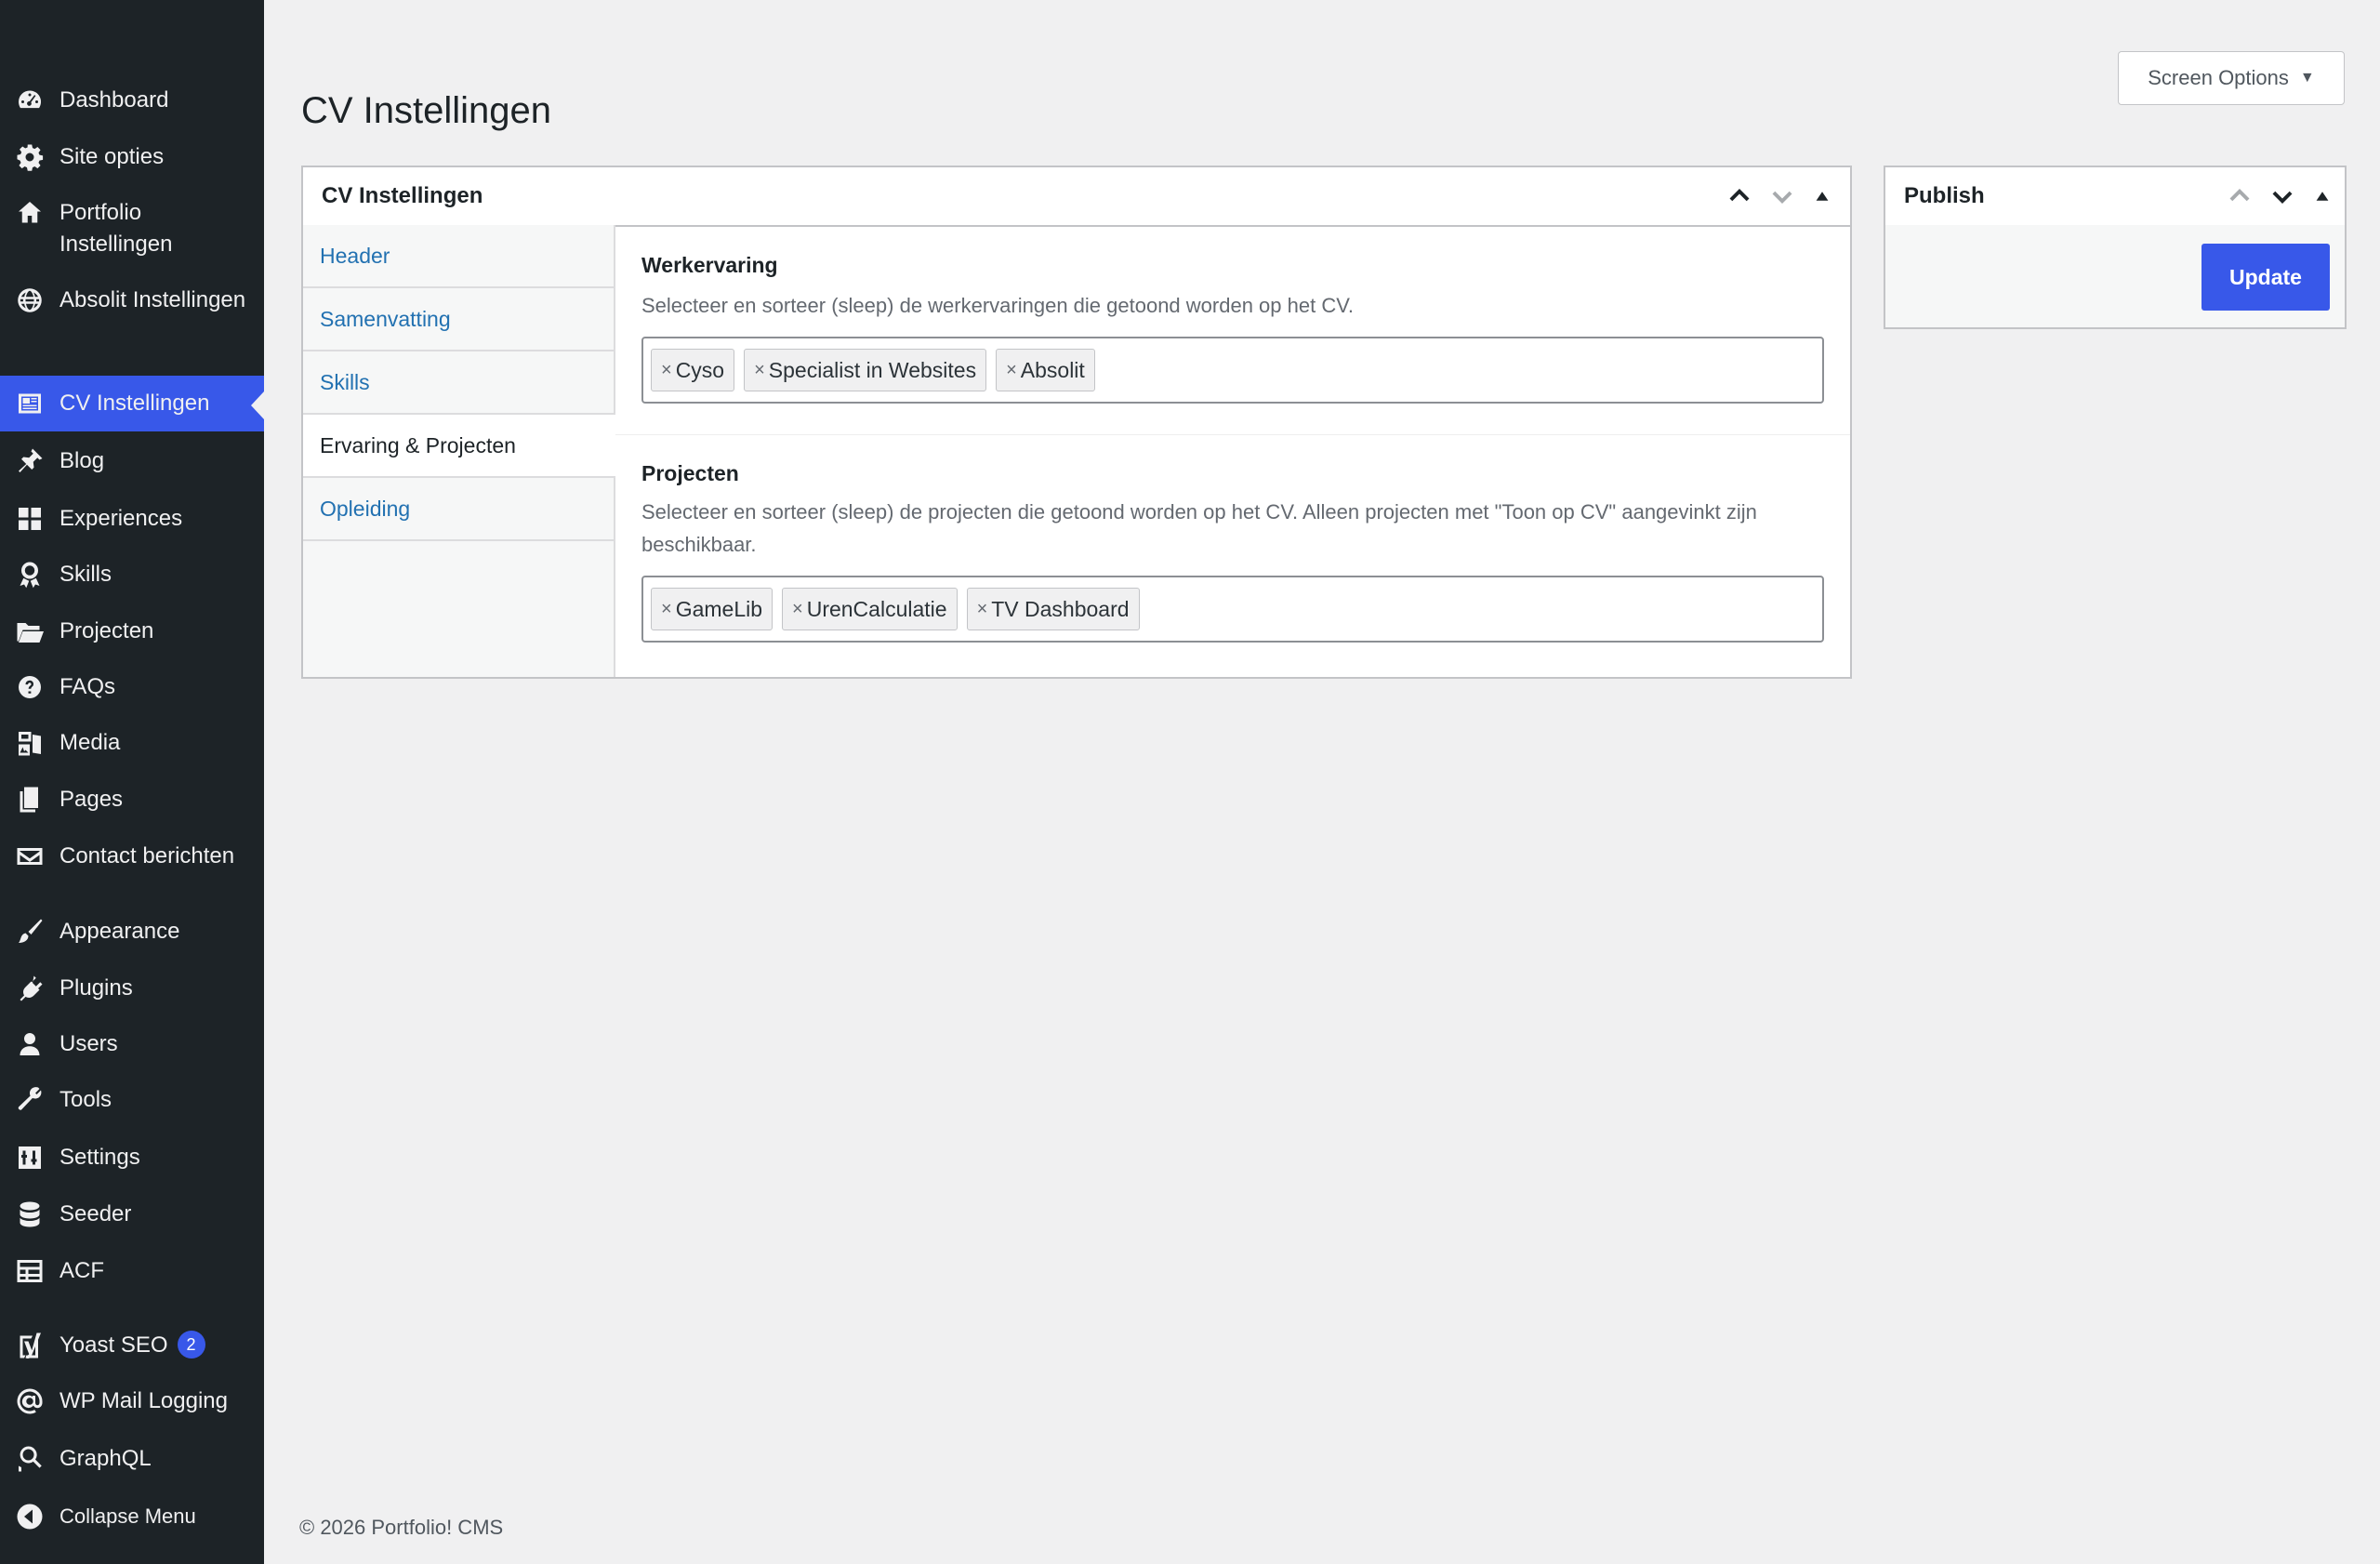  What do you see at coordinates (90, 743) in the screenshot?
I see `menu-label: Media` at bounding box center [90, 743].